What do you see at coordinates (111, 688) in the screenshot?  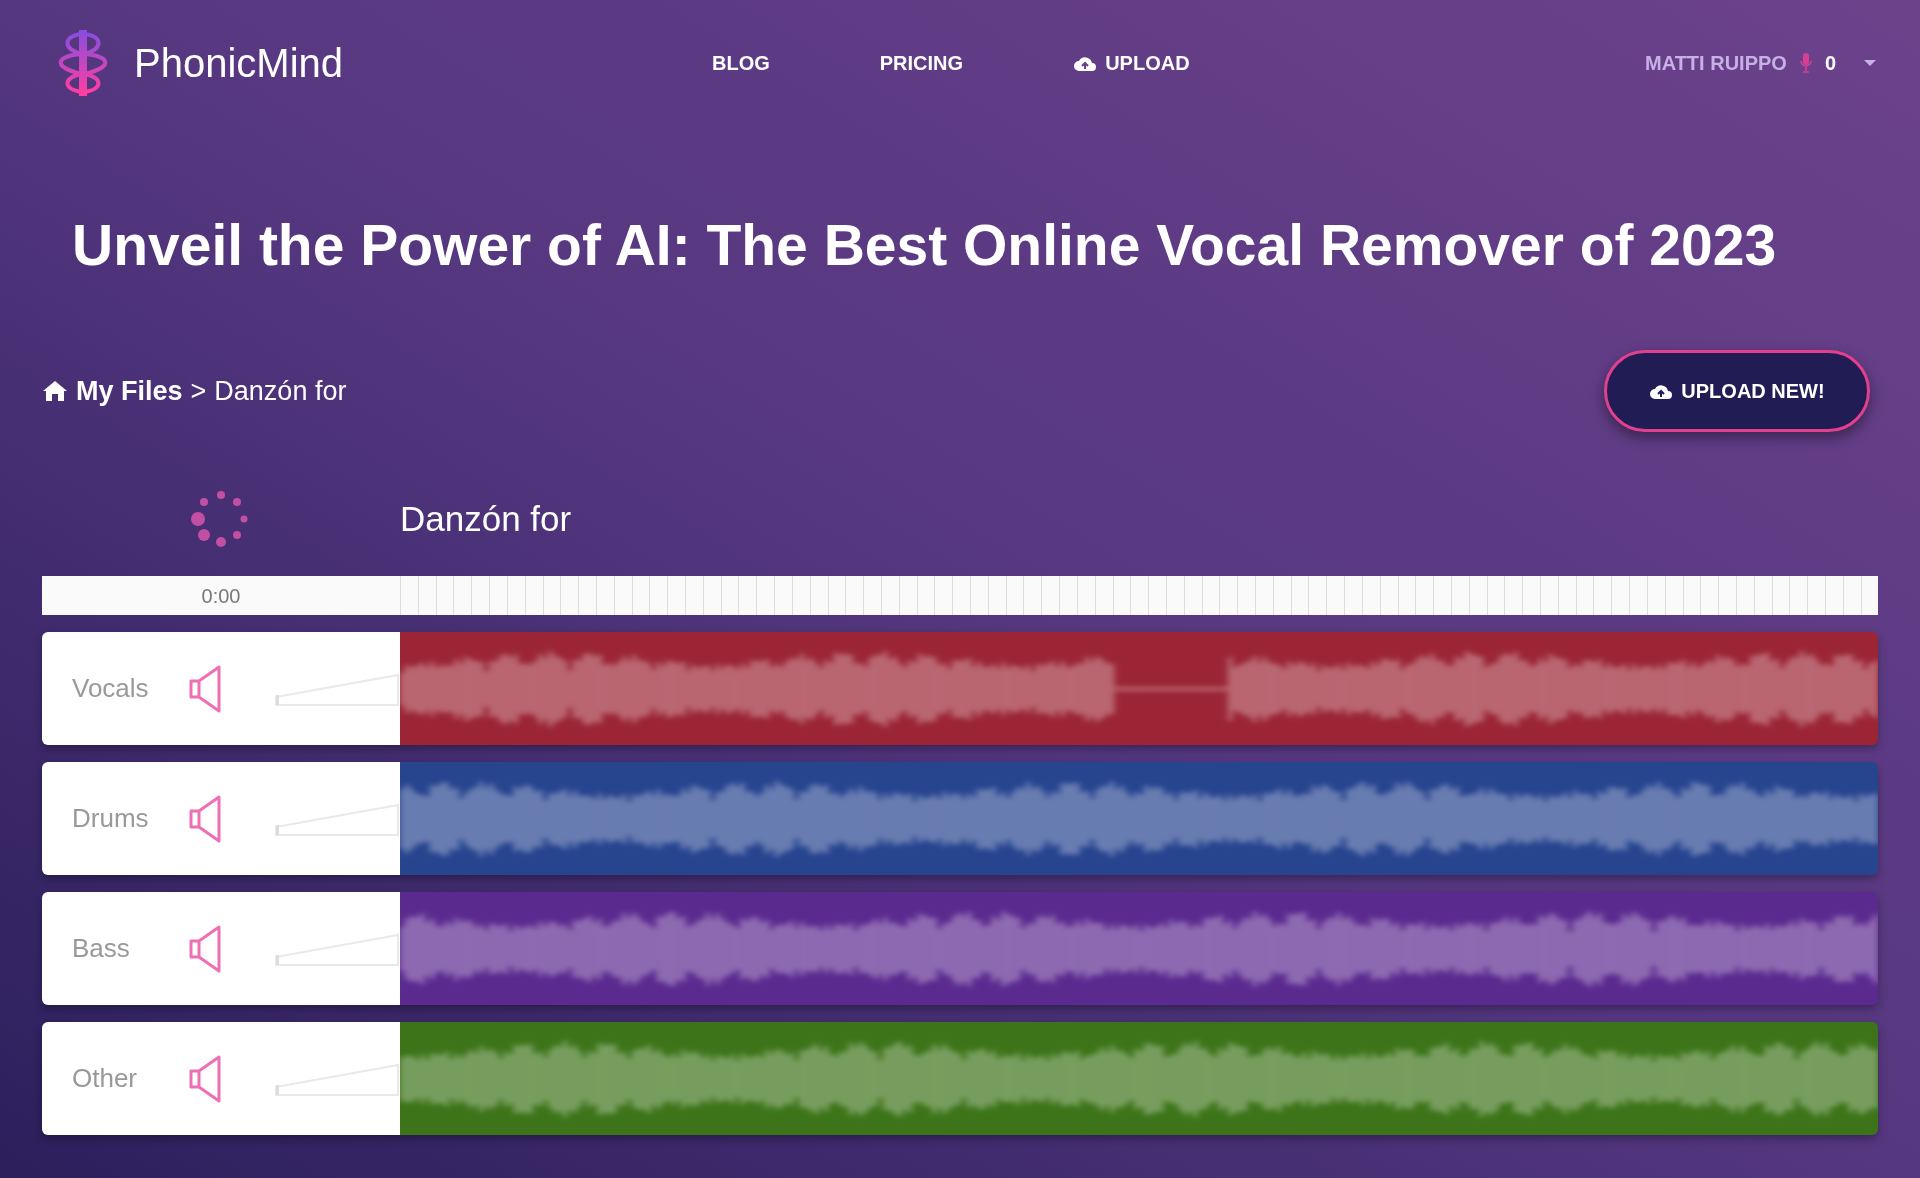 I see `track-name: Vocals` at bounding box center [111, 688].